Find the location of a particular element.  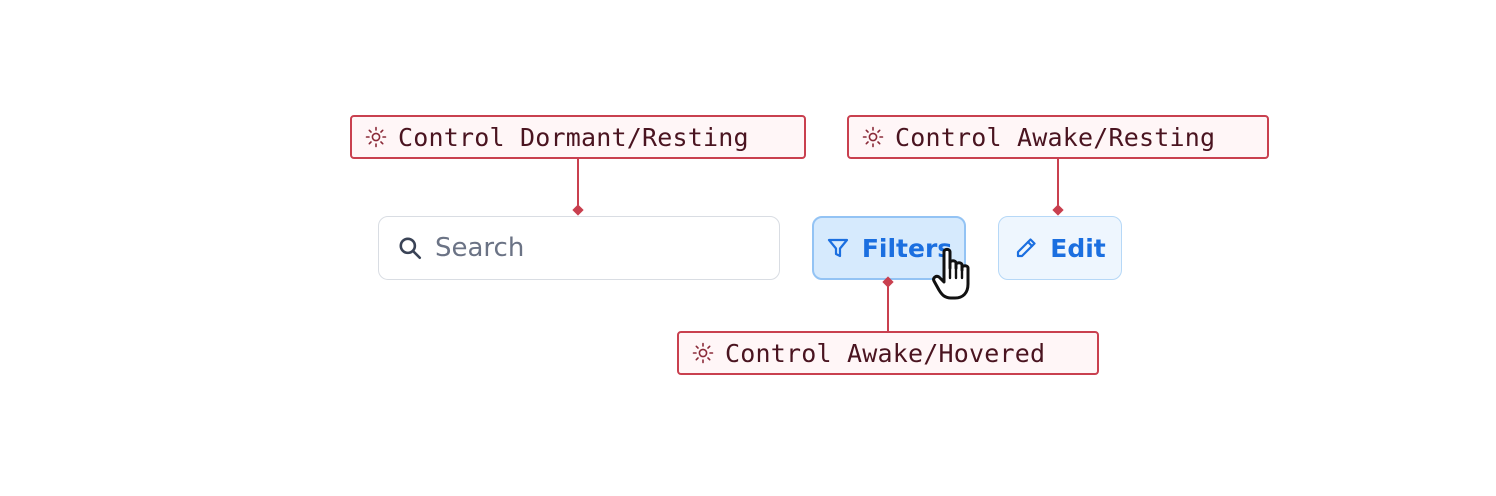

annotation-label: Control Awake/Hovered is located at coordinates (885, 353).